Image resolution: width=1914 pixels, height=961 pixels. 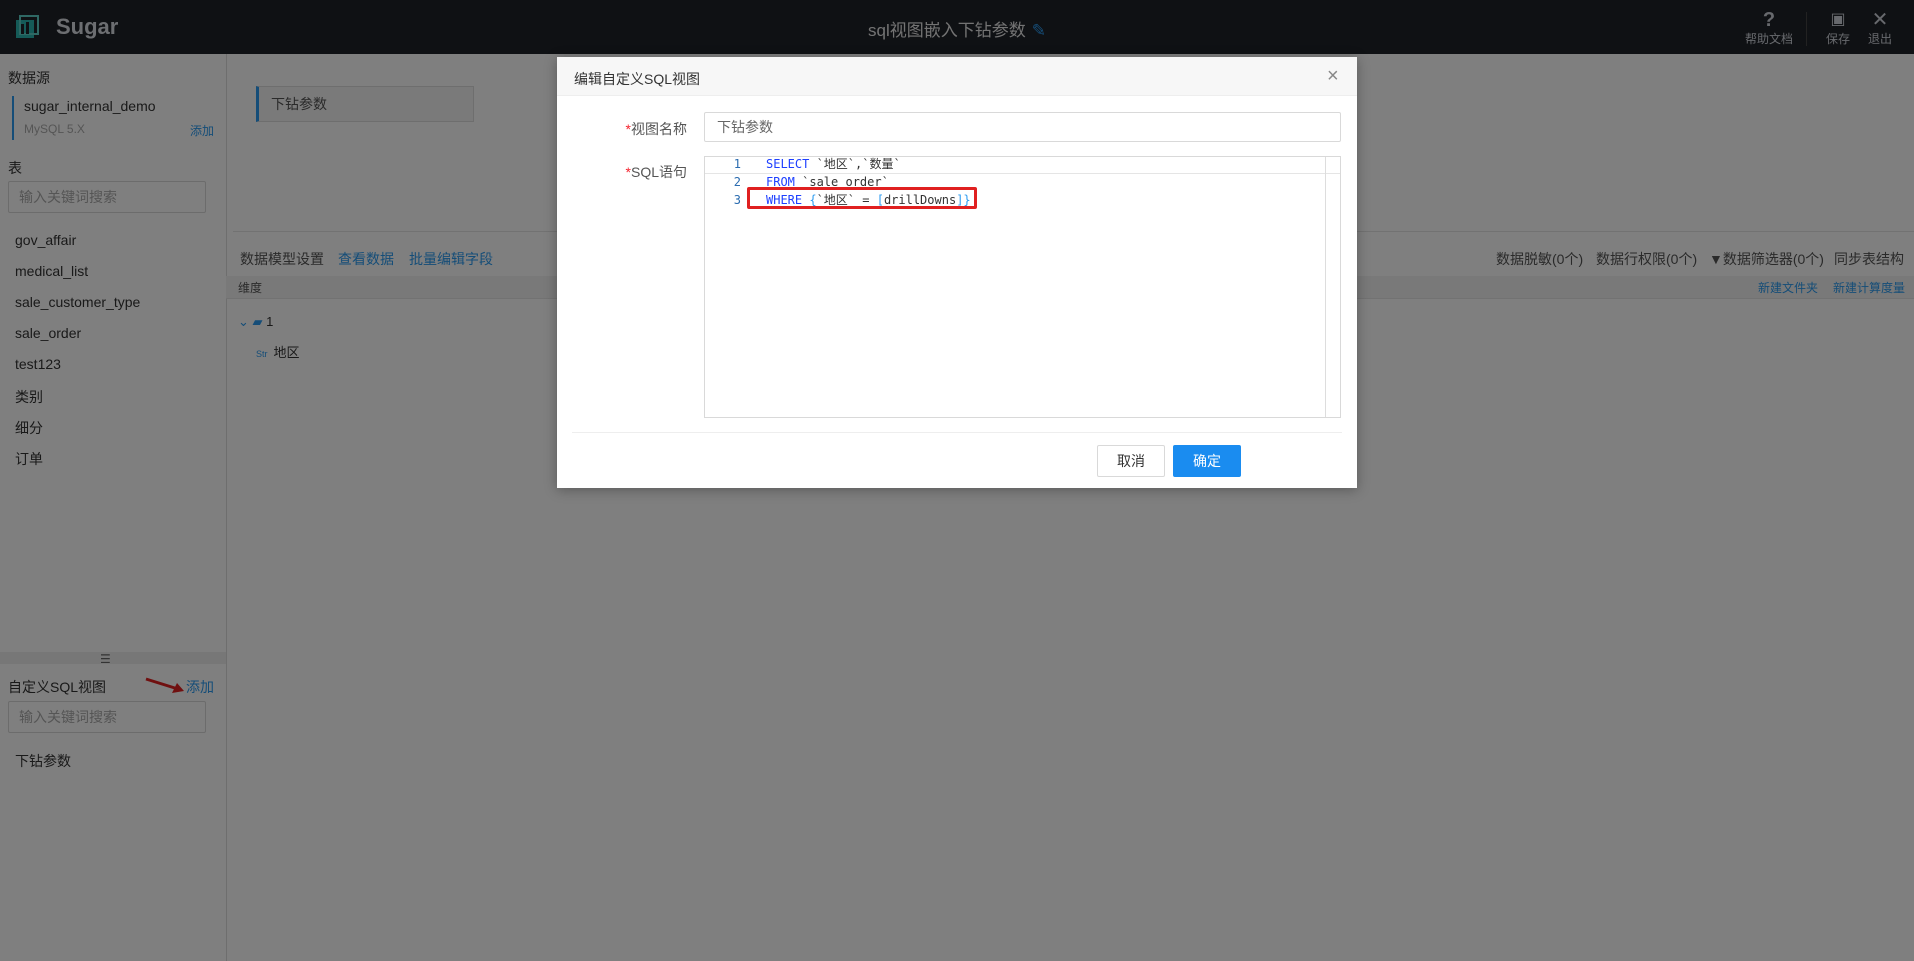 I want to click on confirm-button: 确定, so click(x=1207, y=461).